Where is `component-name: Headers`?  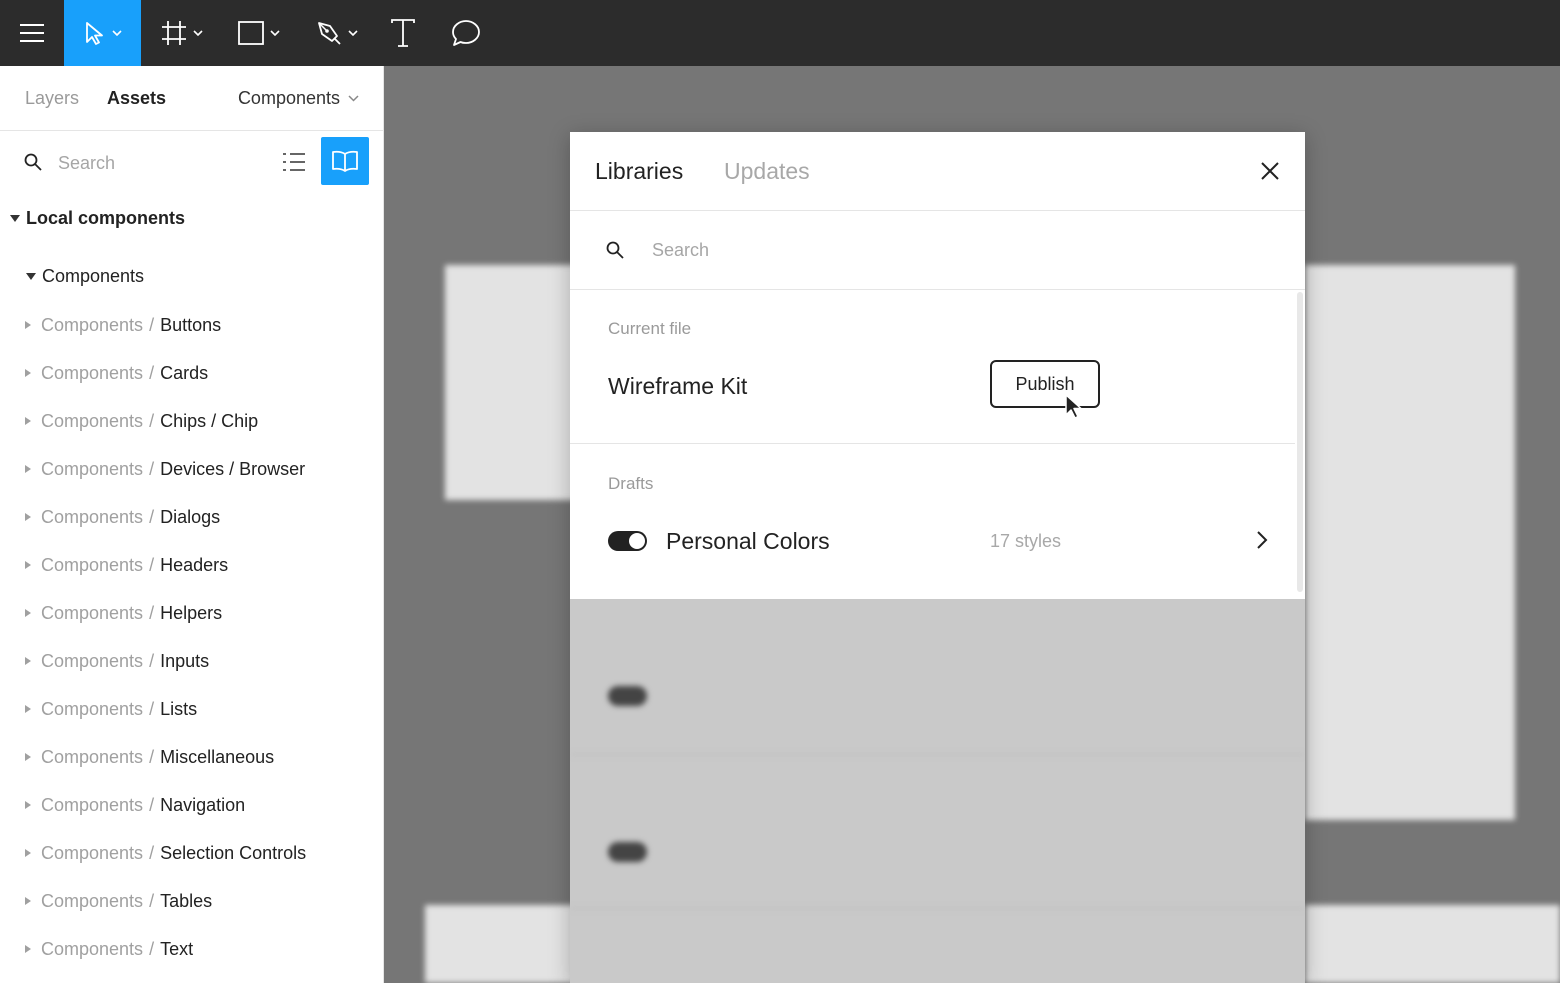
component-name: Headers is located at coordinates (194, 564).